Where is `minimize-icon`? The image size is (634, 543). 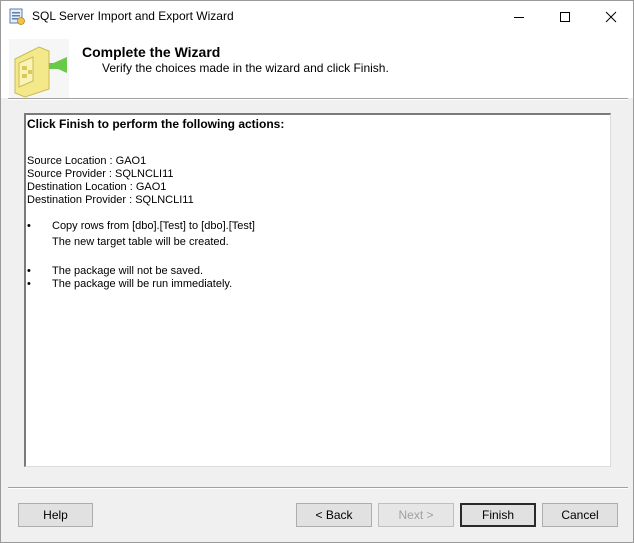 minimize-icon is located at coordinates (519, 17).